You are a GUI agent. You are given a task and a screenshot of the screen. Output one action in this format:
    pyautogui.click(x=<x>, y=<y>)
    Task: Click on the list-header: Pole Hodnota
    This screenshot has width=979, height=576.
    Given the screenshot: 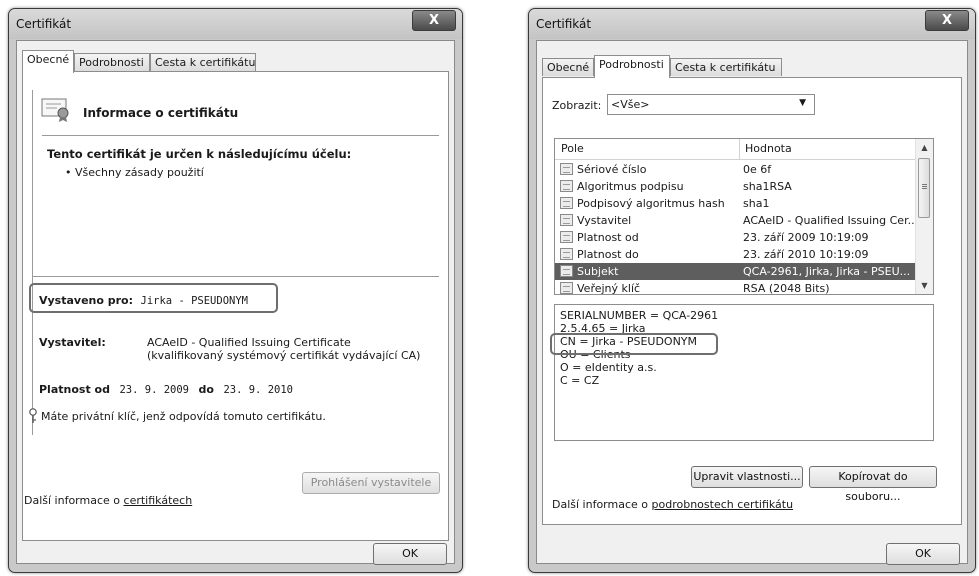 What is the action you would take?
    pyautogui.click(x=735, y=149)
    